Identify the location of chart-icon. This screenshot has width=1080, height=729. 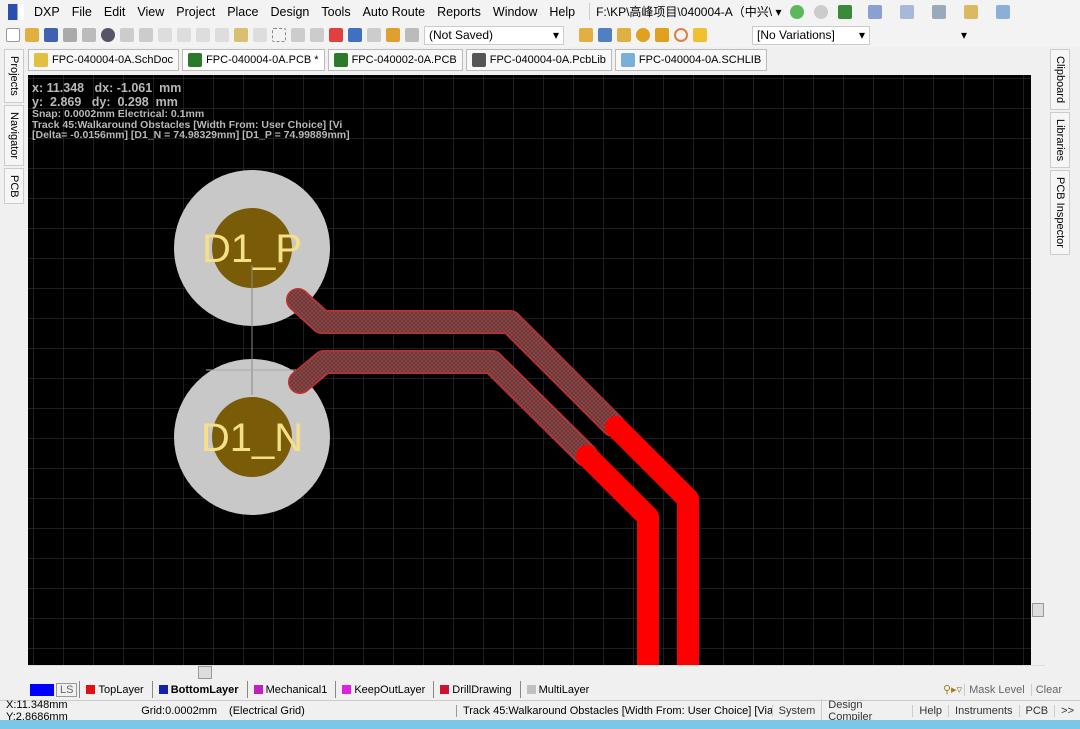
(874, 11).